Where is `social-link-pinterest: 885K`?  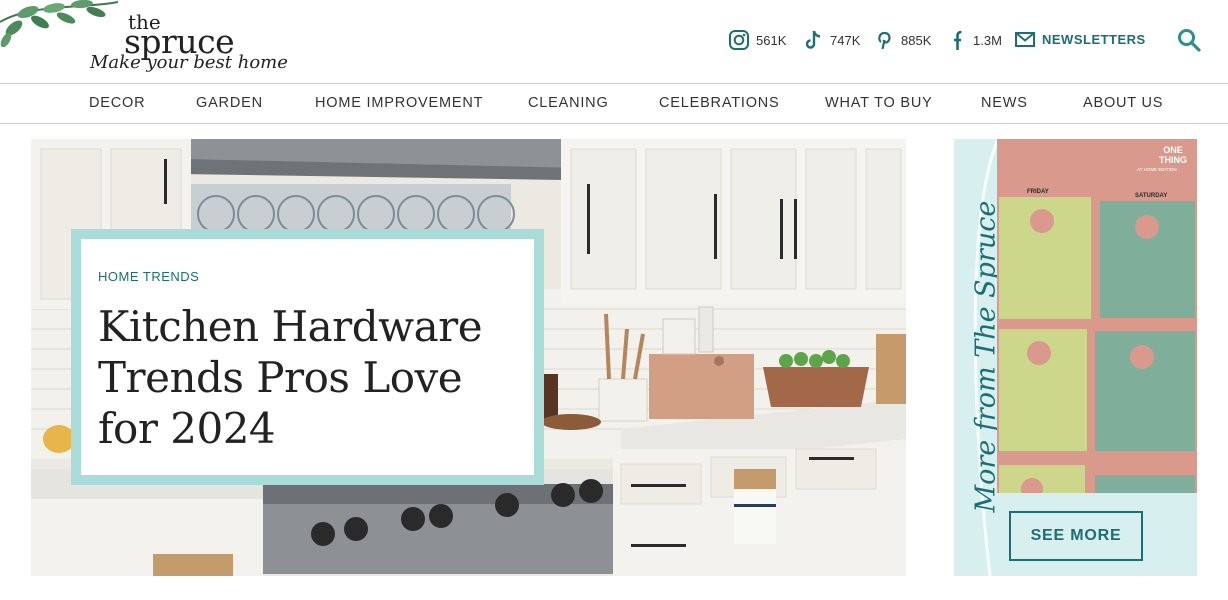 social-link-pinterest: 885K is located at coordinates (902, 40).